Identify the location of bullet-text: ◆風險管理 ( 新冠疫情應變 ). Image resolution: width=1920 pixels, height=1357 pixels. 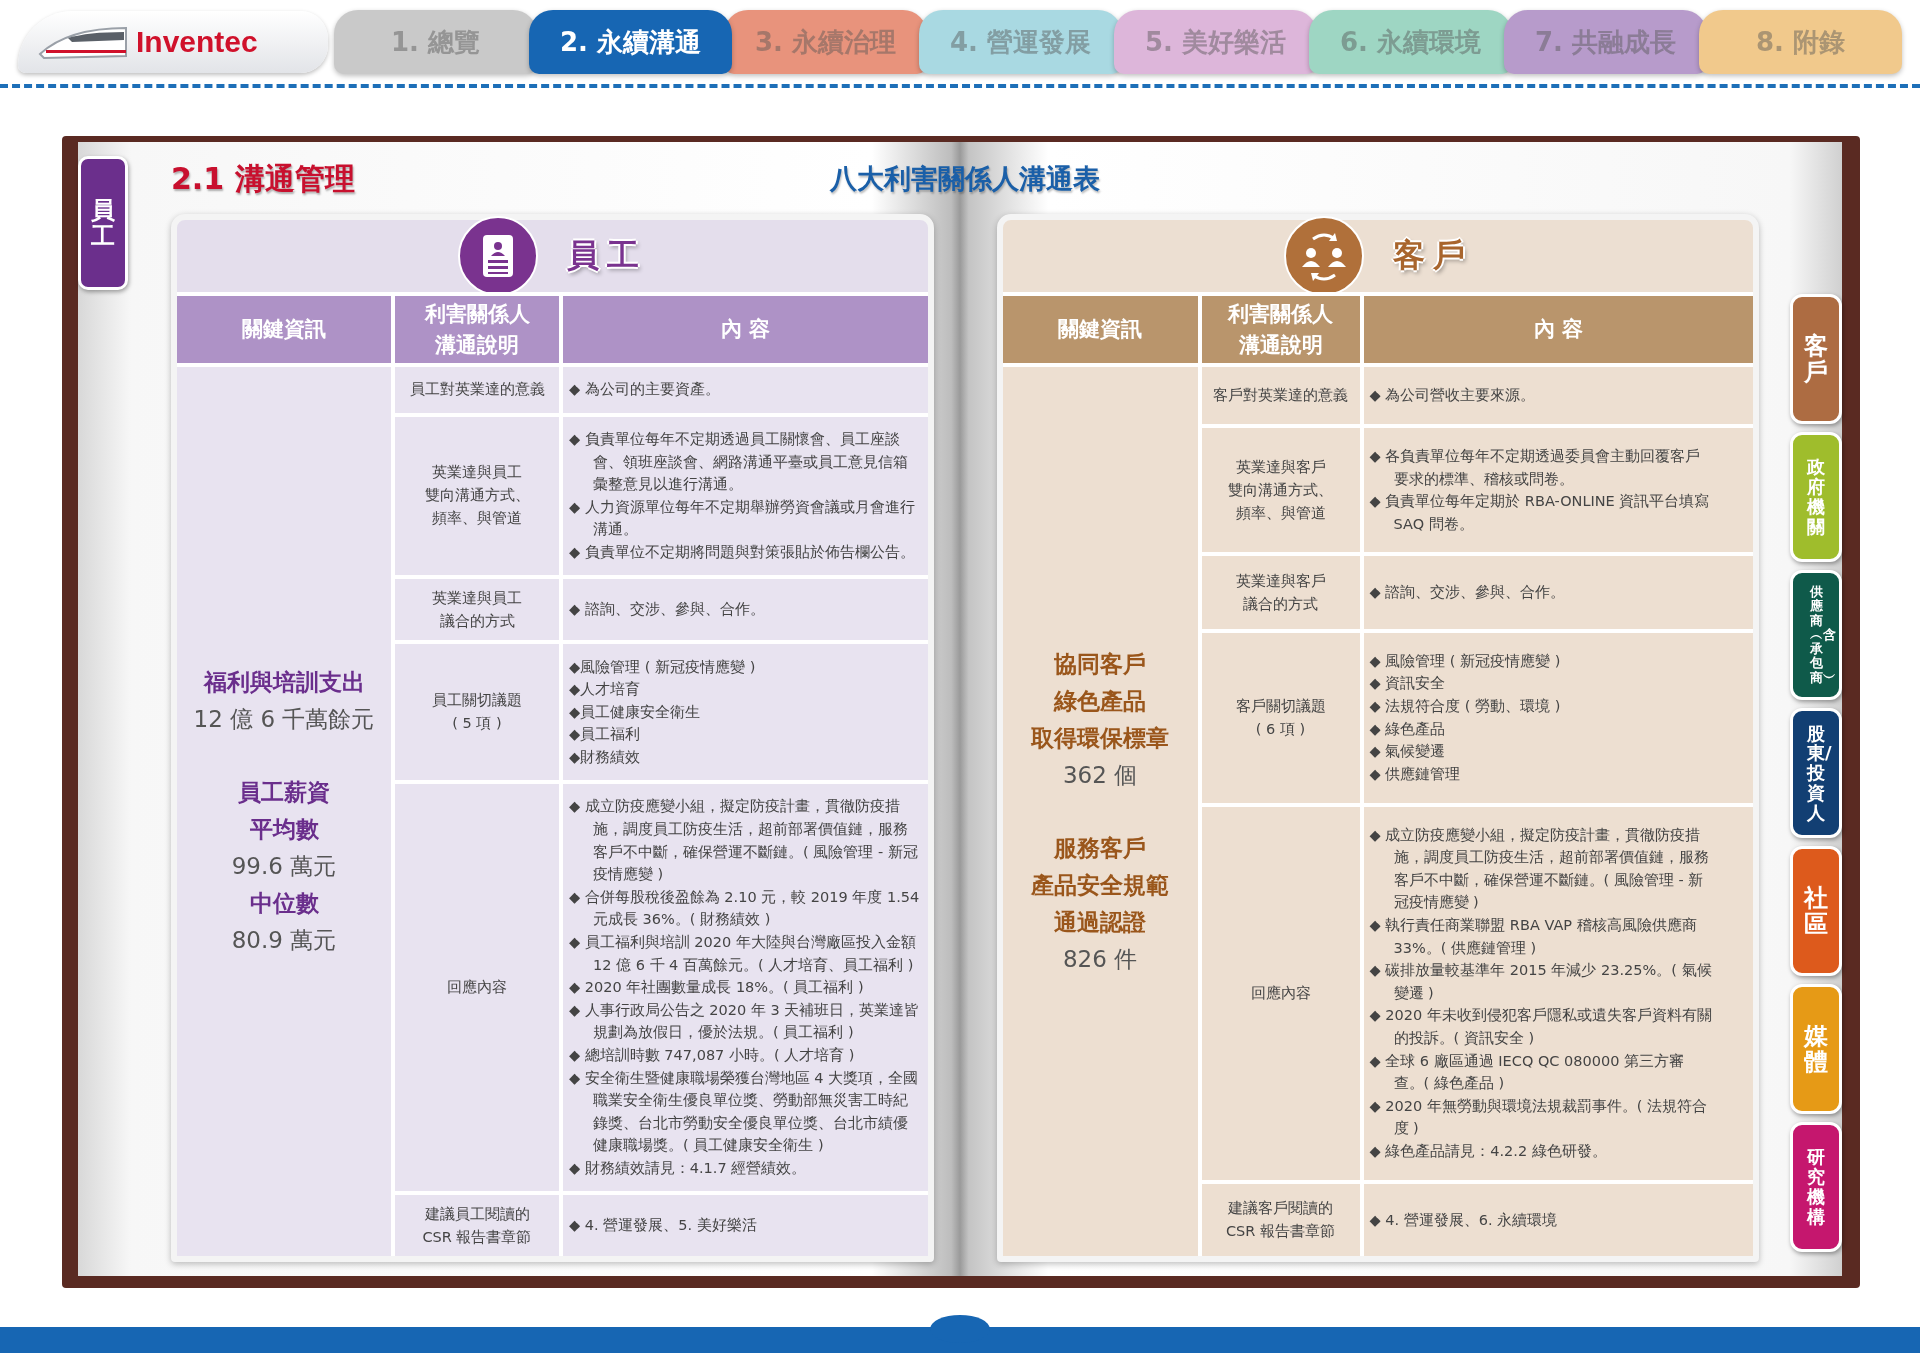
(663, 667).